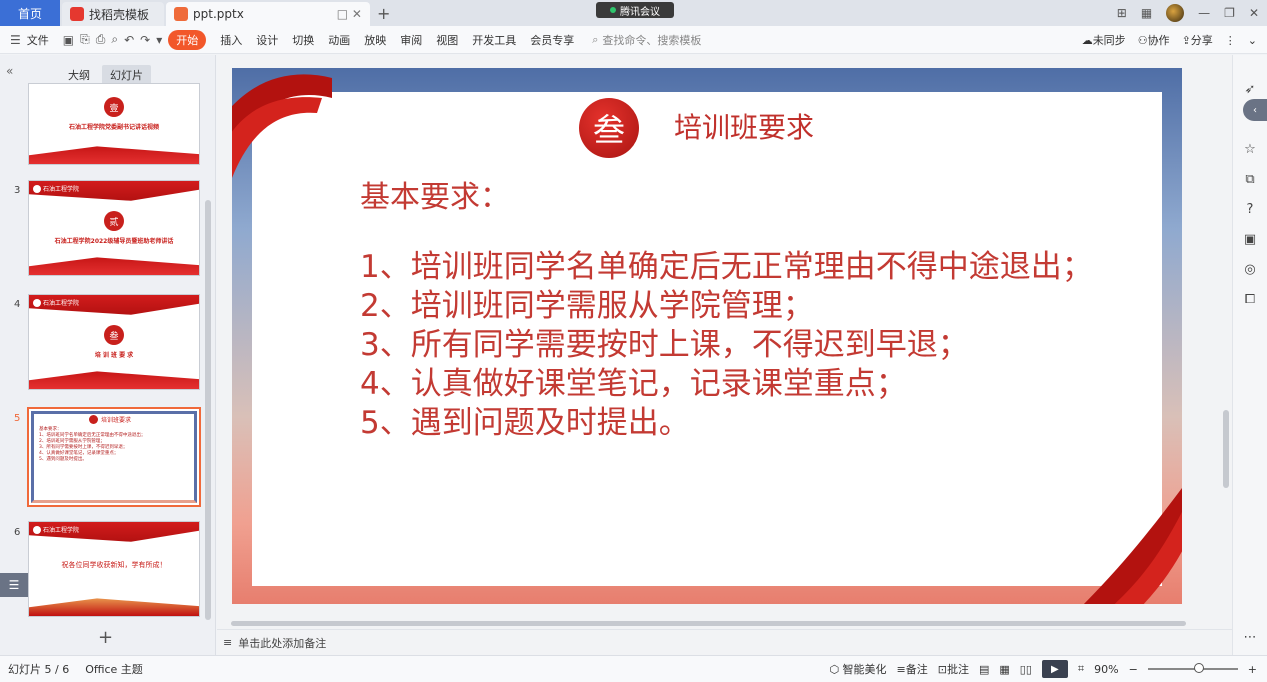 The width and height of the screenshot is (1267, 682). Describe the element at coordinates (411, 40) in the screenshot. I see `menu-review: 审阅` at that location.